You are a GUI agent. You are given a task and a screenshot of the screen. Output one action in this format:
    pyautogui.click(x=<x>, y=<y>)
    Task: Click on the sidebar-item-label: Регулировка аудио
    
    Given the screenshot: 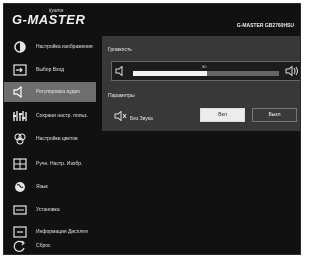 What is the action you would take?
    pyautogui.click(x=58, y=92)
    